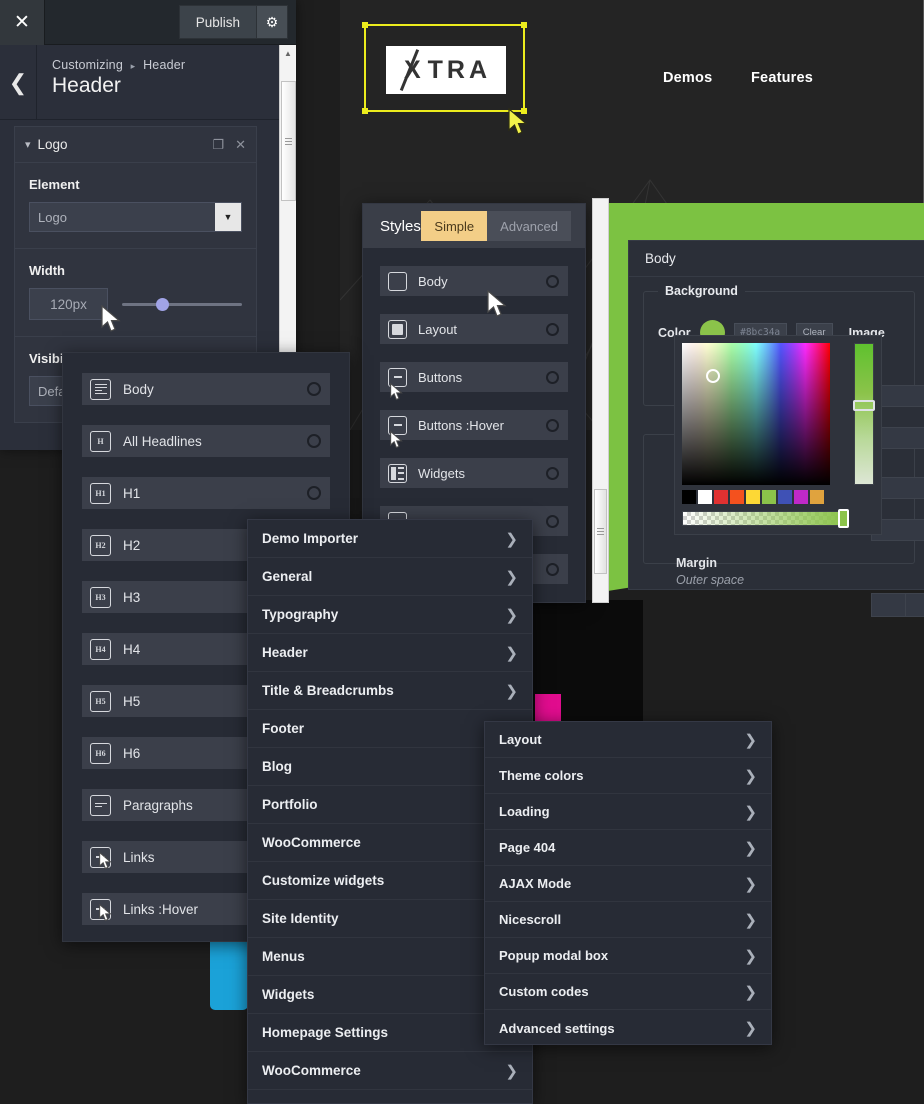 The width and height of the screenshot is (924, 1104). Describe the element at coordinates (206, 441) in the screenshot. I see `typo-item-all-headlines: H All Headlines` at that location.